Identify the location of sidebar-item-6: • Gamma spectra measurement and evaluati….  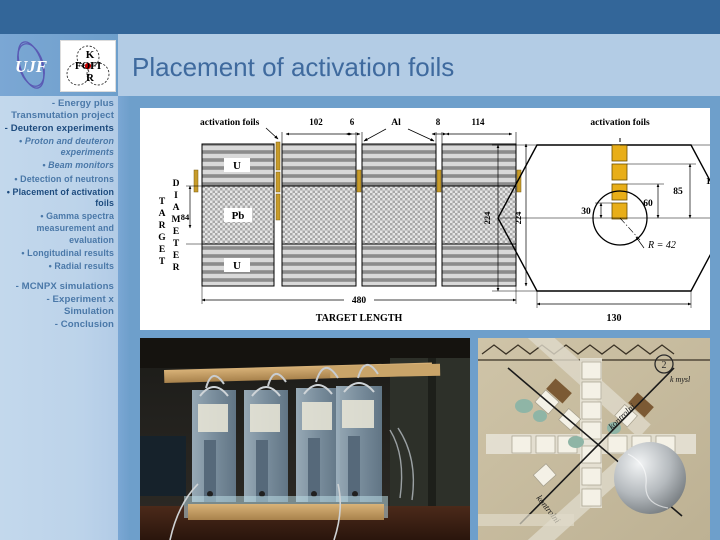
(59, 228).